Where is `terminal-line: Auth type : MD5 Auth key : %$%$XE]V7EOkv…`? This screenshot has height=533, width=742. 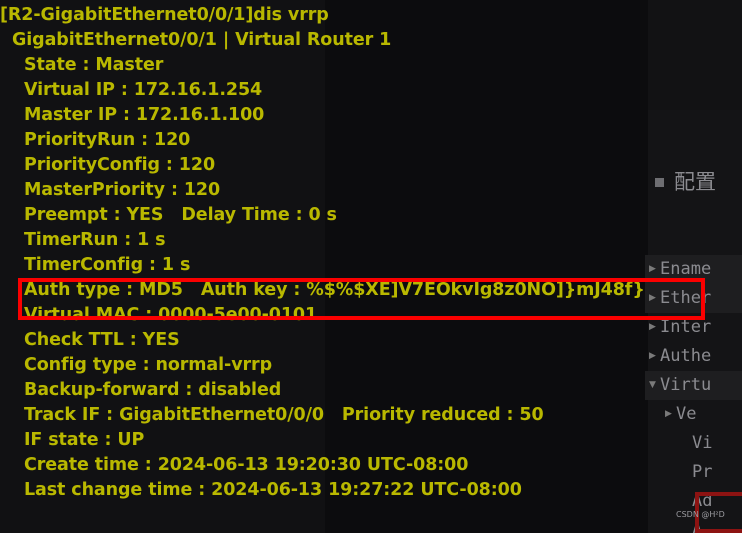
terminal-line: Auth type : MD5 Auth key : %$%$XE]V7EOkv… is located at coordinates (352, 290).